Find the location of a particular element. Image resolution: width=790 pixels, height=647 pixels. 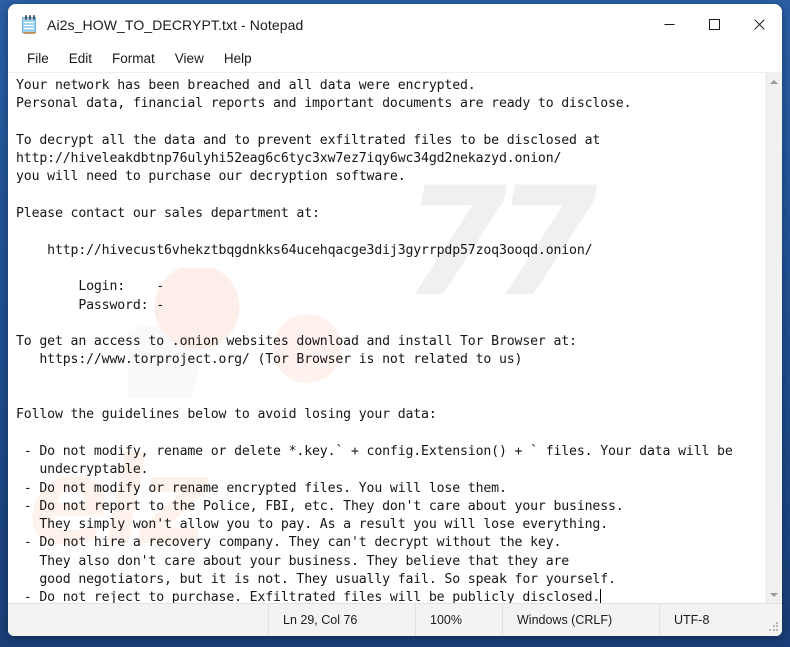

title-bar-left: Ai2s_HOW_TO_DECRYPT.txt - Notepad is located at coordinates (327, 24).